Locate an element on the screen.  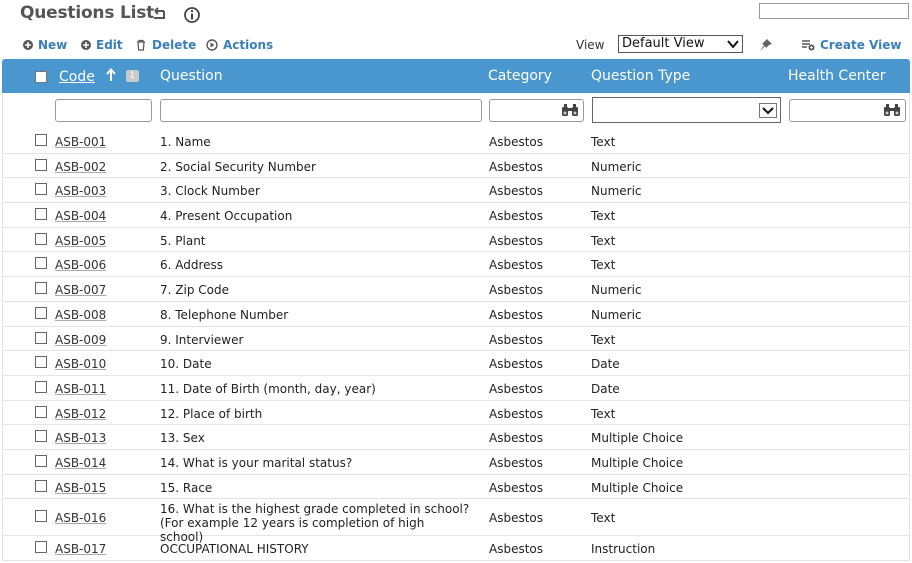
edit-button: Edit is located at coordinates (102, 45).